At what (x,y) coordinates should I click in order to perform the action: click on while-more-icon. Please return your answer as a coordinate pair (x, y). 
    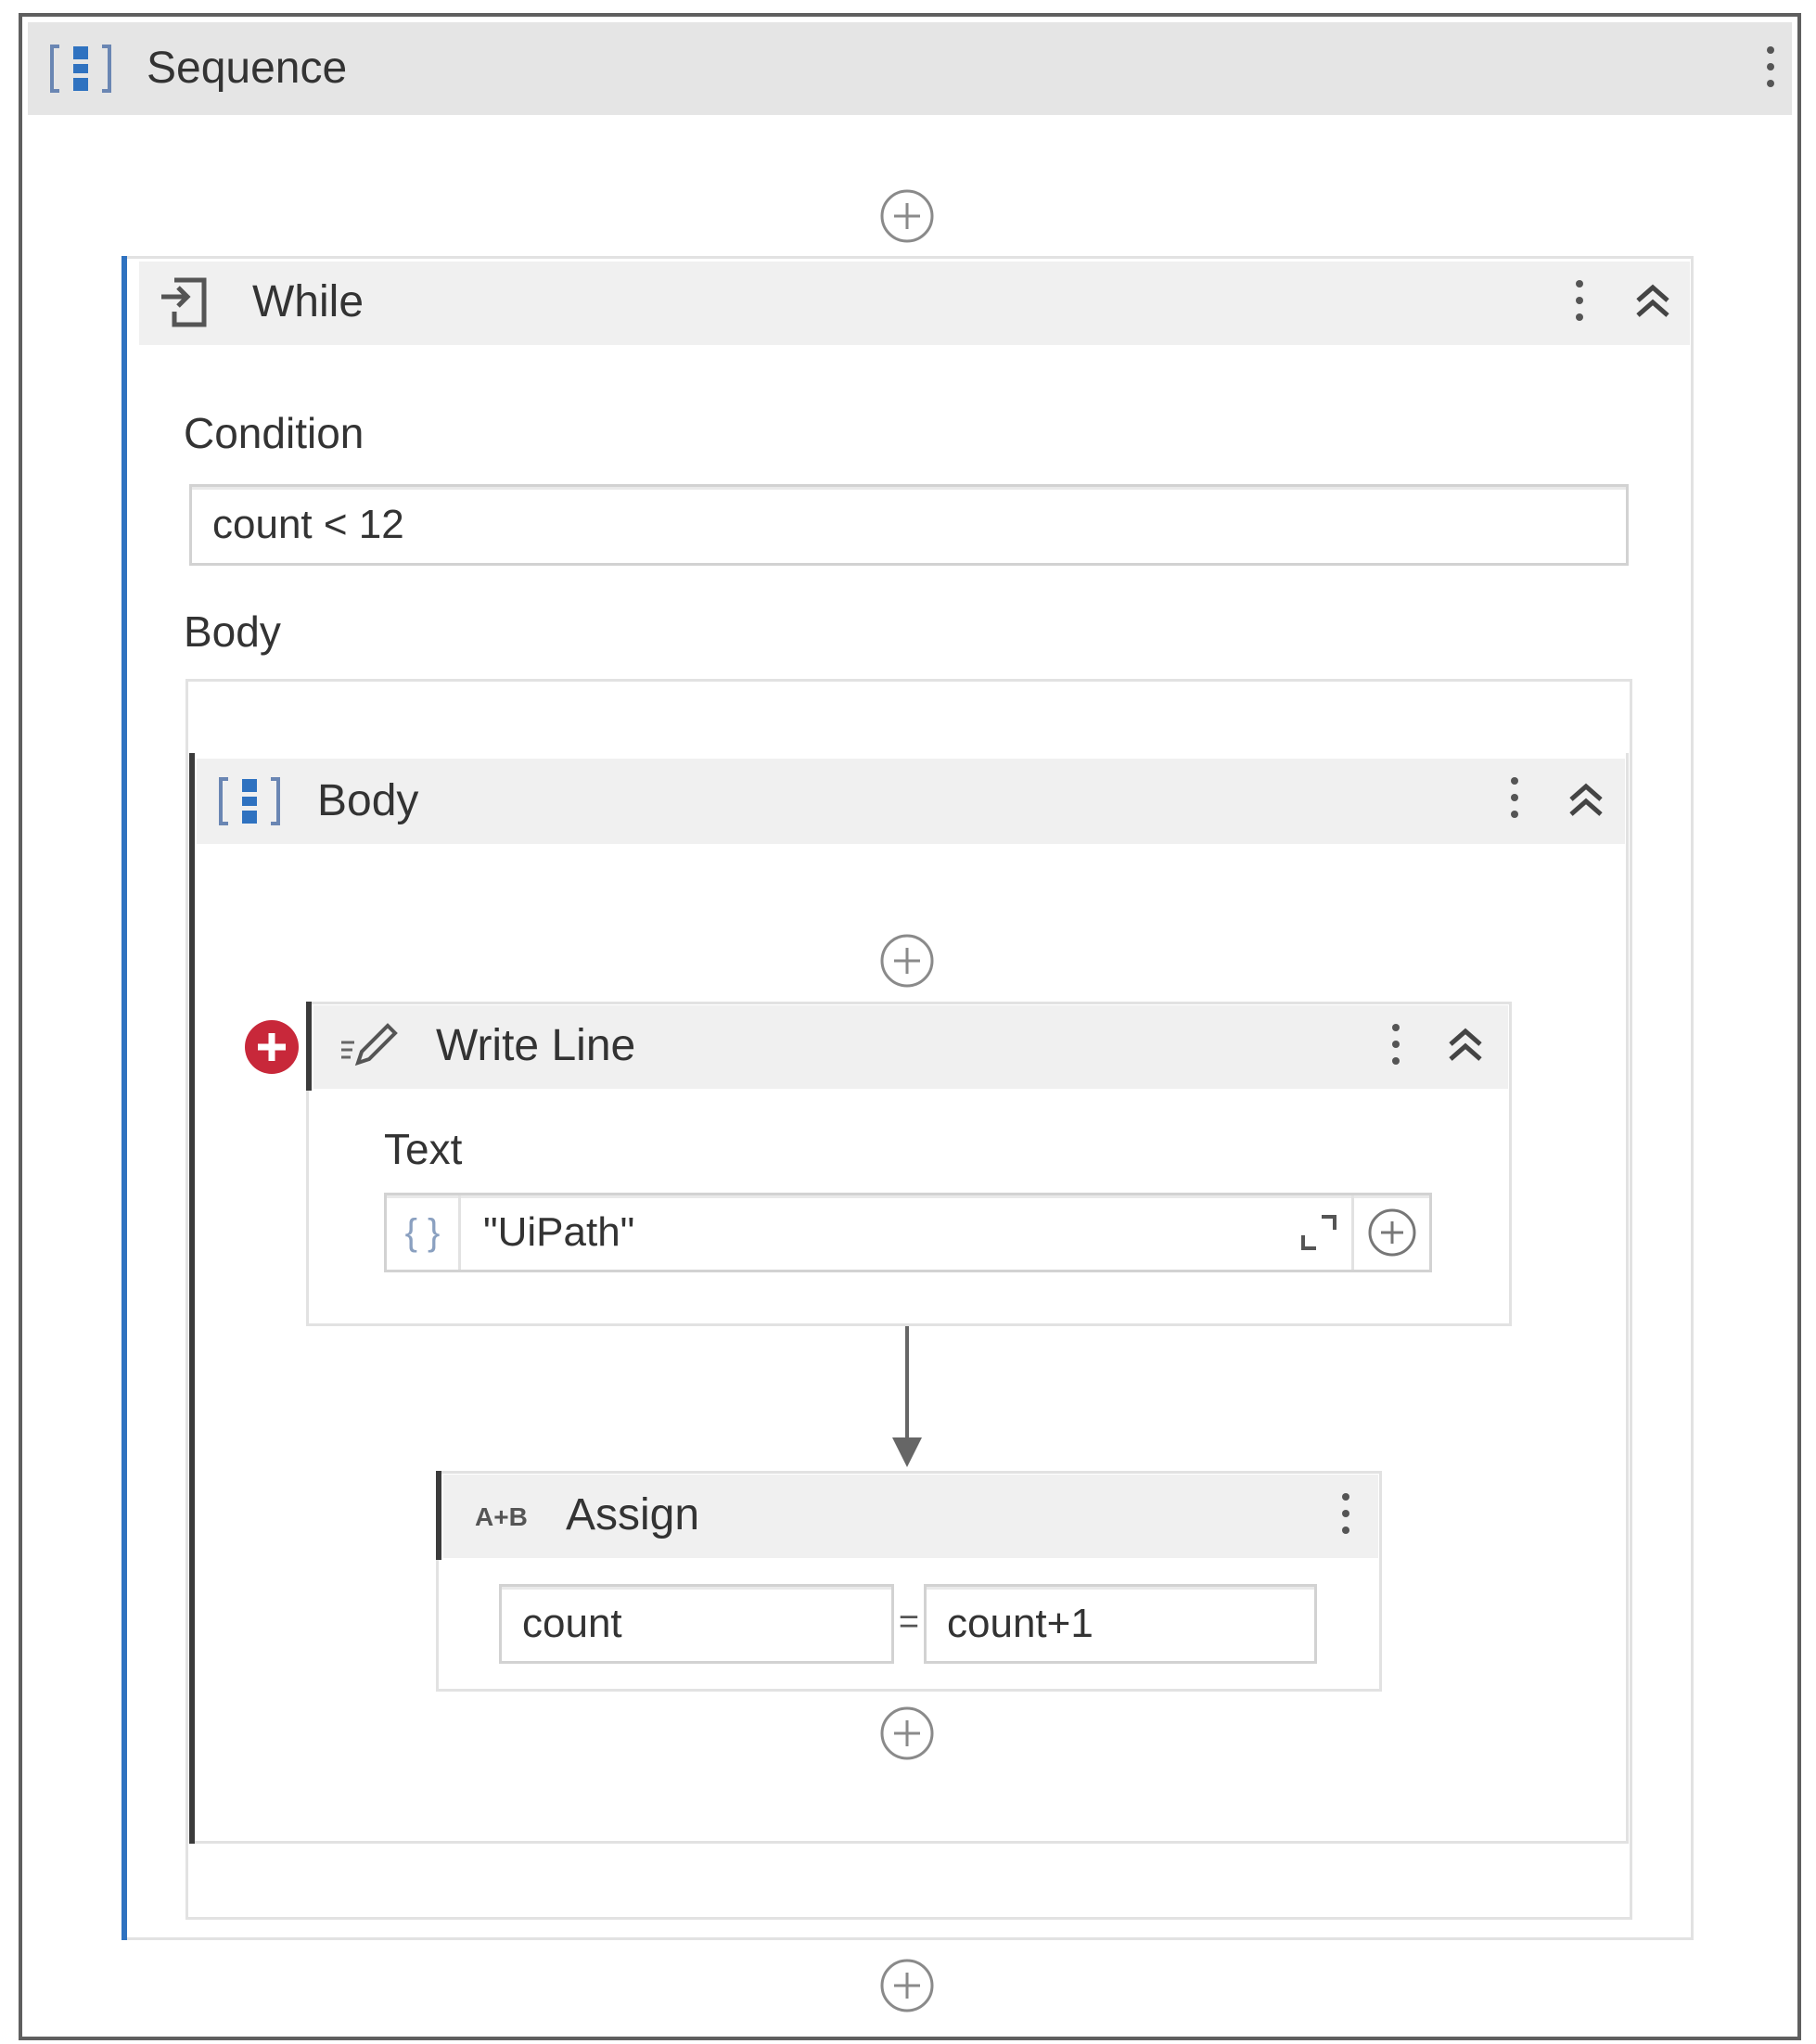
    Looking at the image, I should click on (1579, 305).